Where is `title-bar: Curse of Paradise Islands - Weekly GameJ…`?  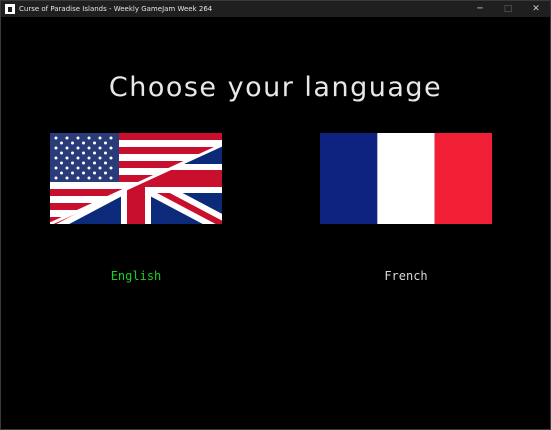
title-bar: Curse of Paradise Islands - Weekly GameJ… is located at coordinates (275, 9).